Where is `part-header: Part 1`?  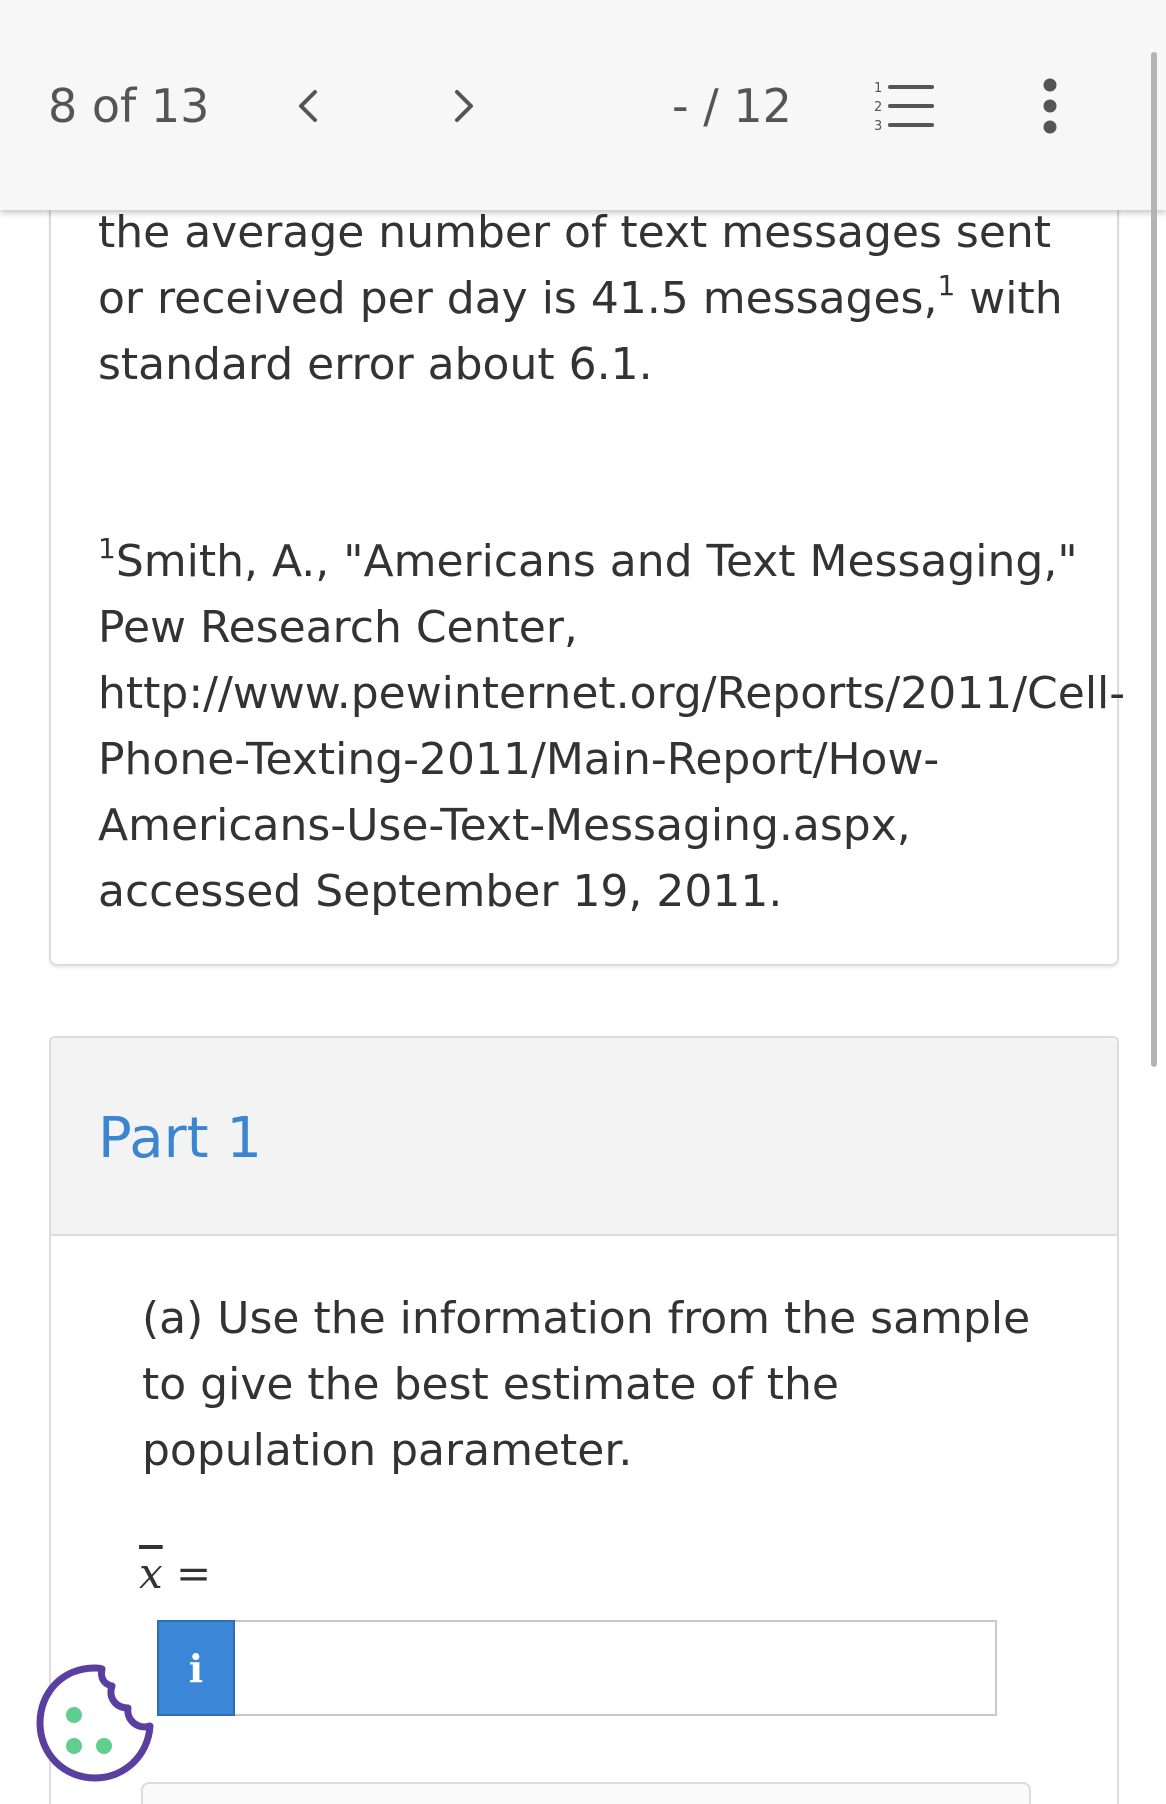
part-header: Part 1 is located at coordinates (584, 1137).